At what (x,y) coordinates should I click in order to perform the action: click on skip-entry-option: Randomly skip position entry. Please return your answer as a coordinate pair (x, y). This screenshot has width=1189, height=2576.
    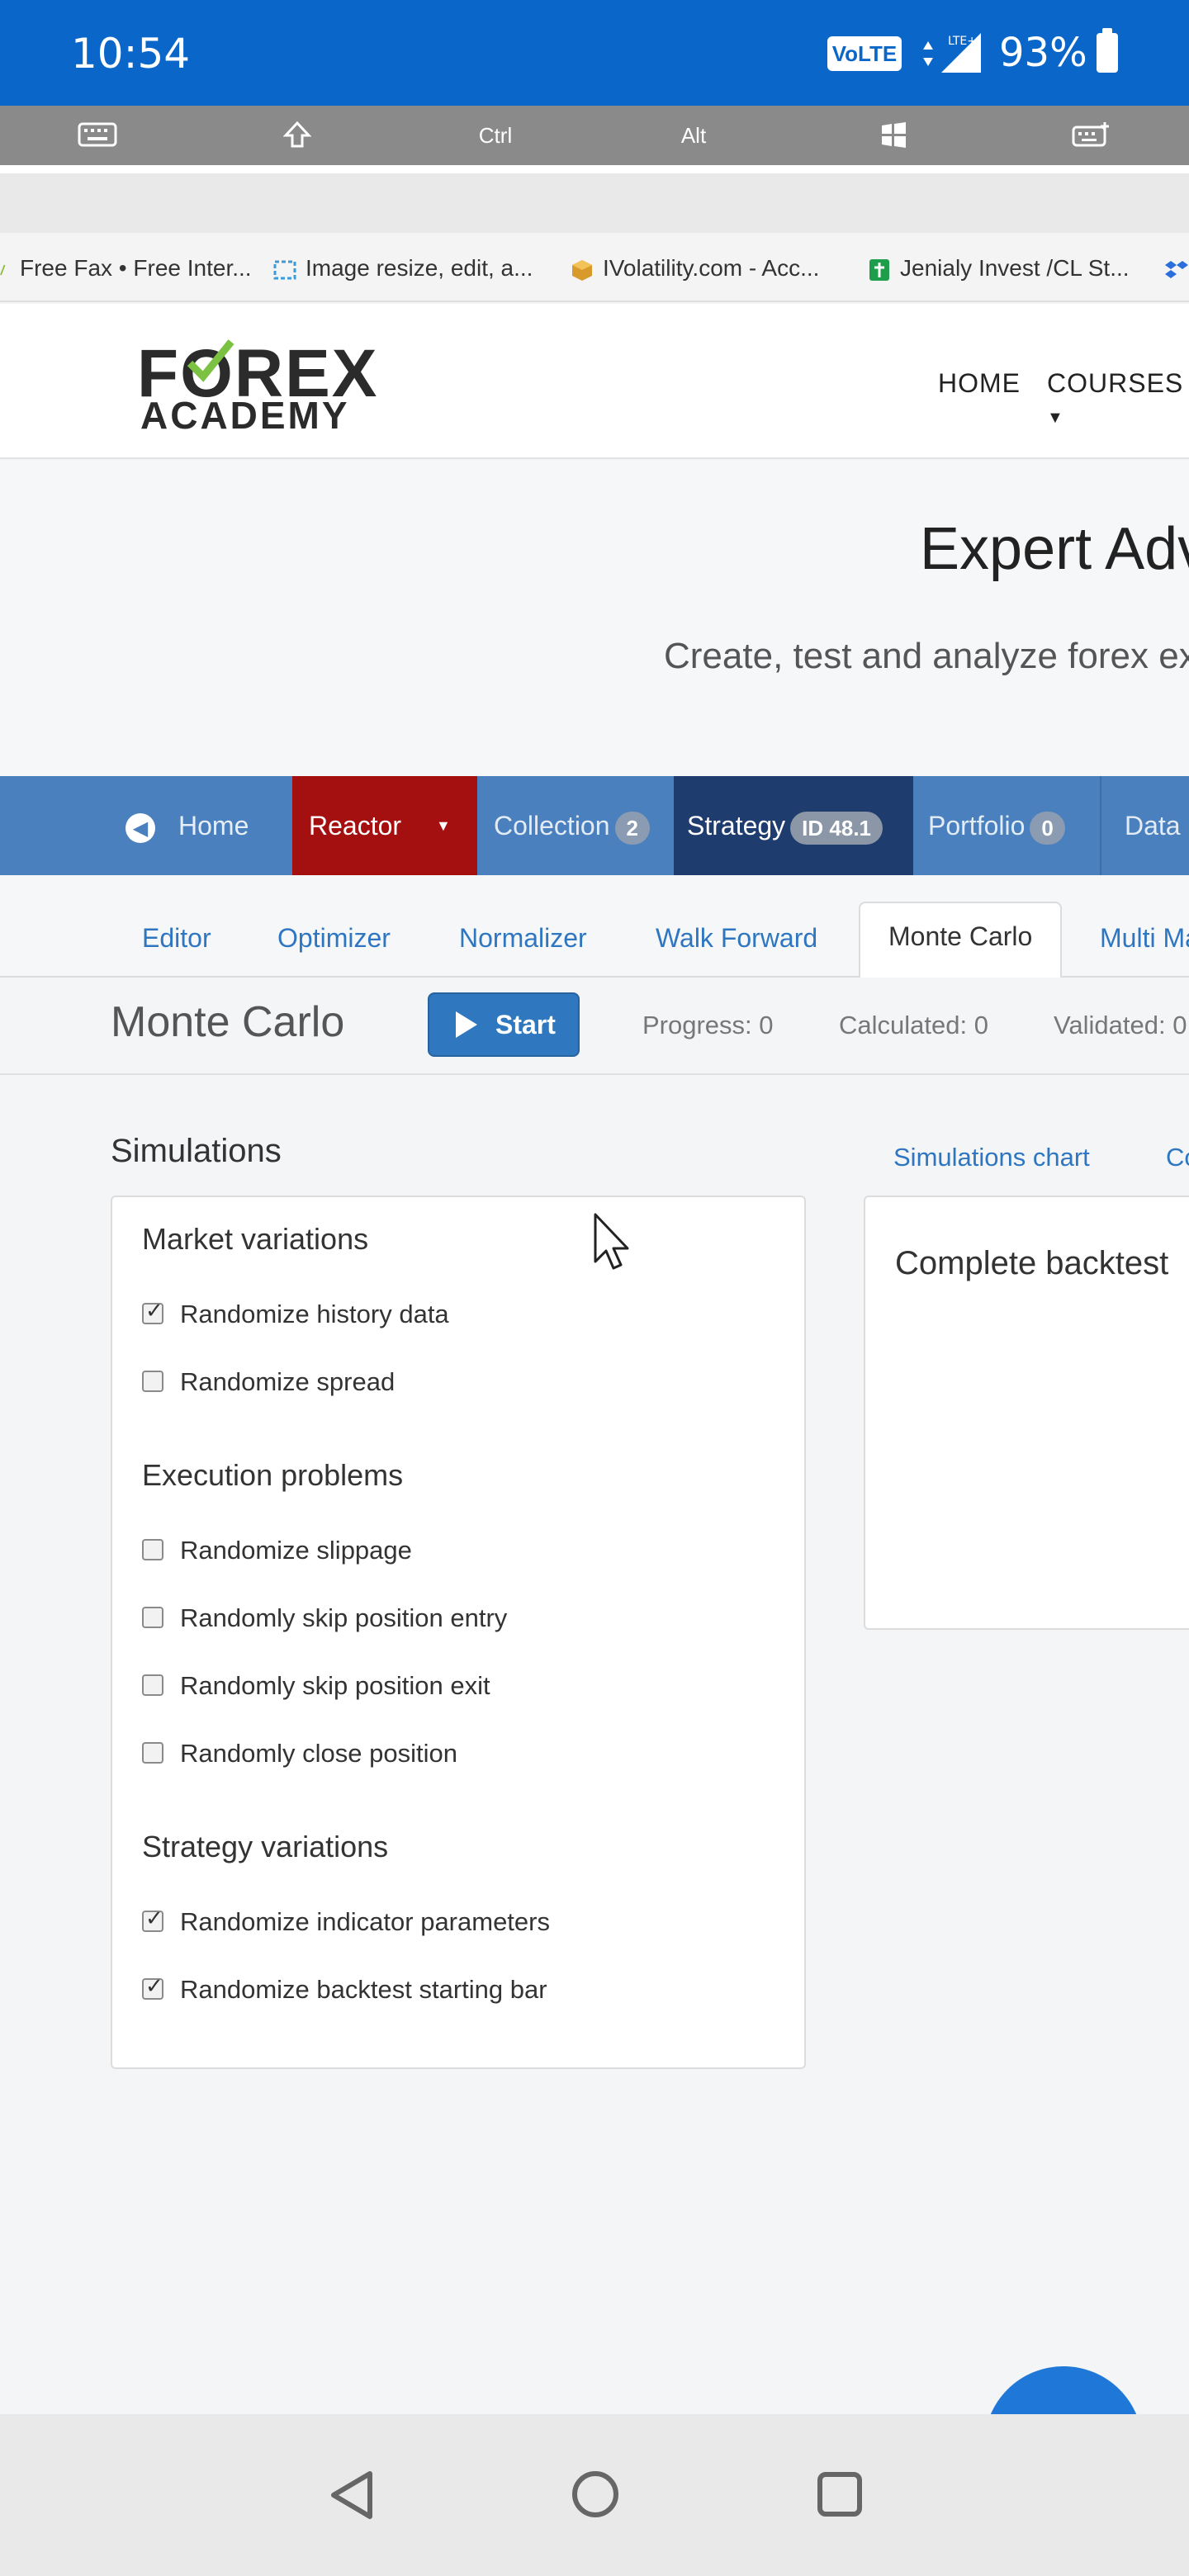
    Looking at the image, I should click on (324, 1618).